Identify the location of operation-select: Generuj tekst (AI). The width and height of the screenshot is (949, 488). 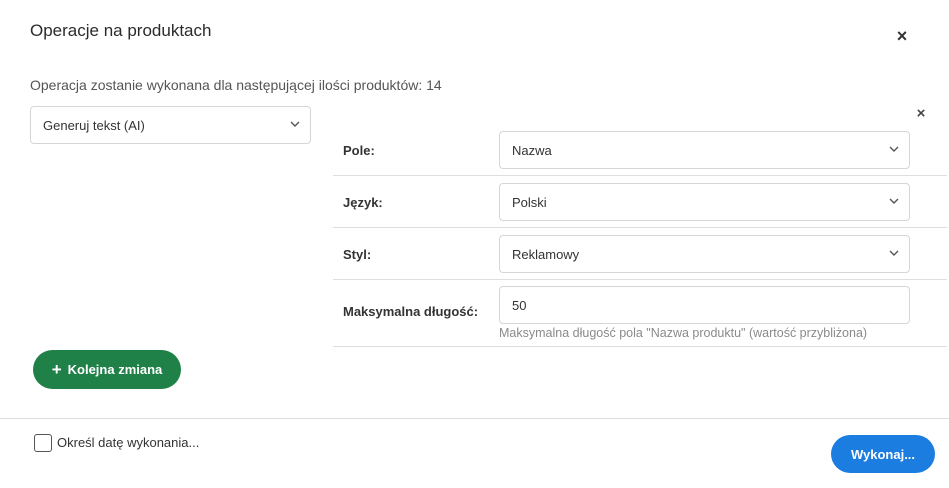
(170, 125).